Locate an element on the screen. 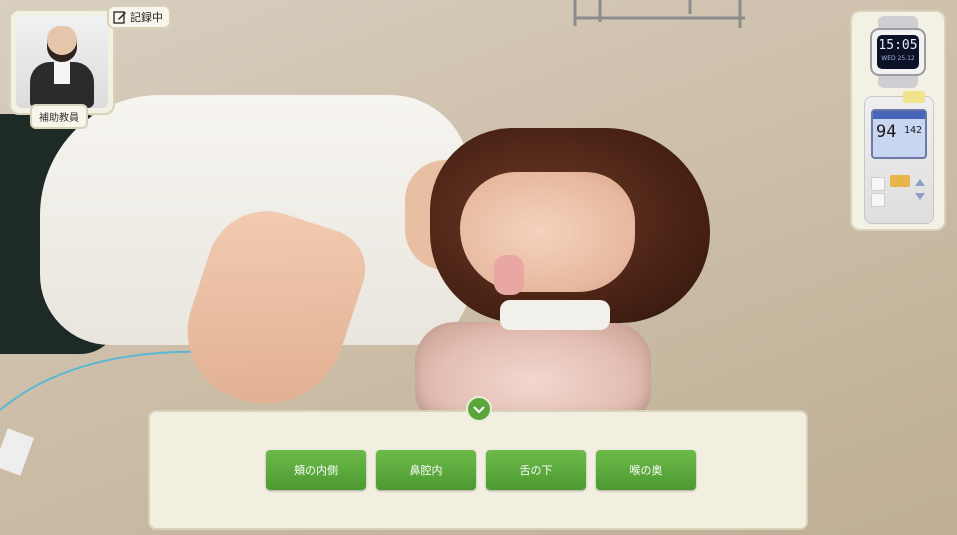 The width and height of the screenshot is (957, 535). oximeter-down-arrow-icon is located at coordinates (920, 196).